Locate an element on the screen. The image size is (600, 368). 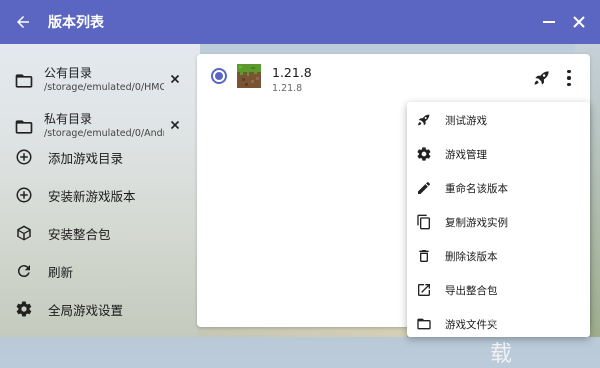
version-name: 1.21.8 is located at coordinates (292, 72).